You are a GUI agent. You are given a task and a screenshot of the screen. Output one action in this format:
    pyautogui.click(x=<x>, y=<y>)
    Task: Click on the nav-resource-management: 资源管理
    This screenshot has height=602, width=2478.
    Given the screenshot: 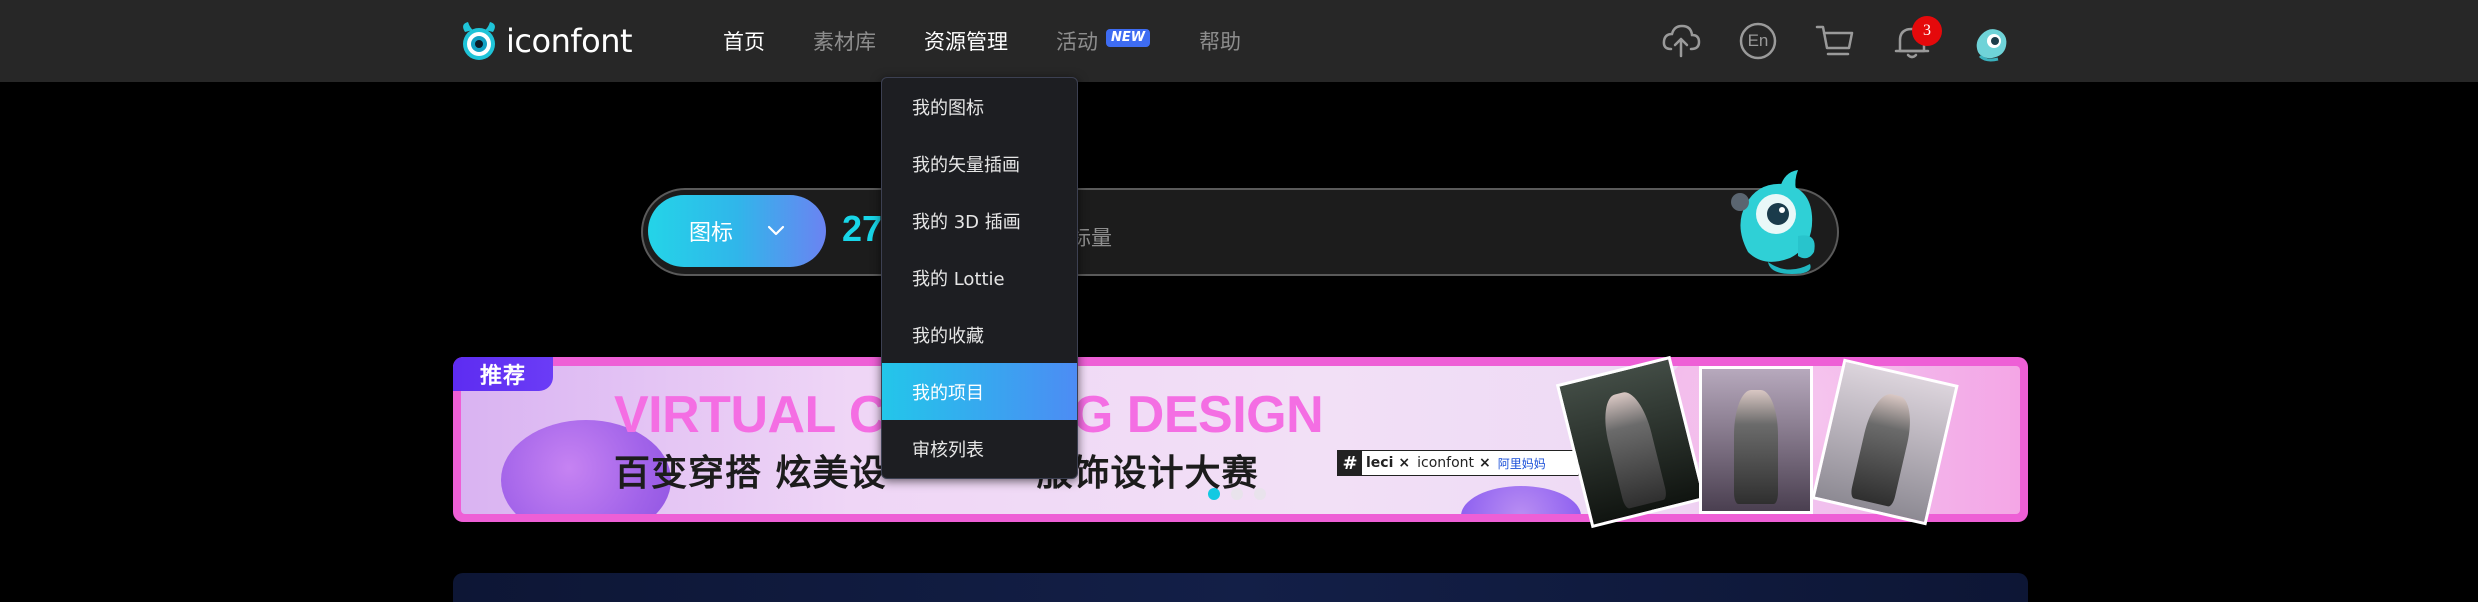 What is the action you would take?
    pyautogui.click(x=966, y=41)
    